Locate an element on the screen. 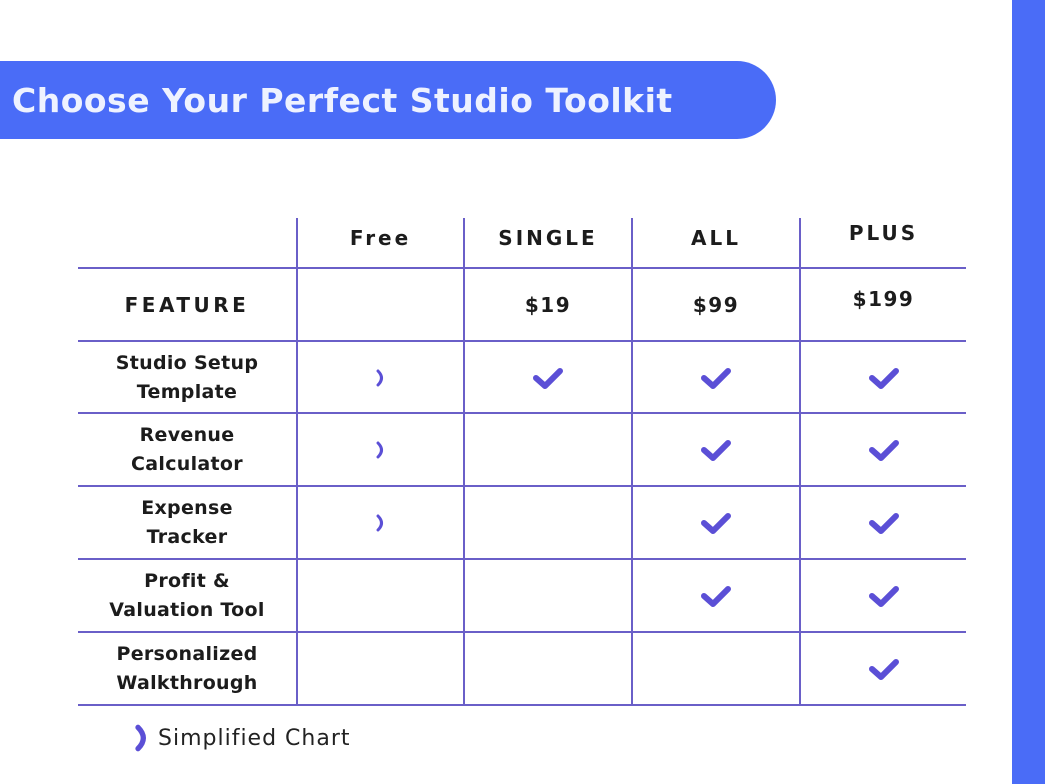 The image size is (1045, 784). plan-header-single: SINGLE is located at coordinates (548, 238).